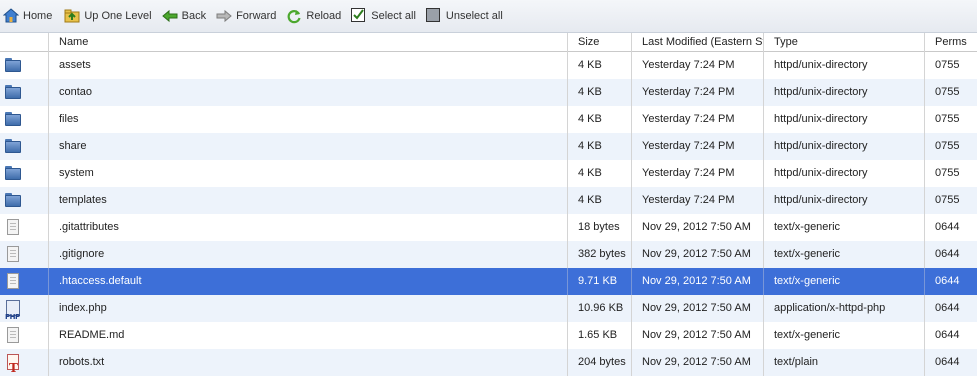 This screenshot has width=977, height=380. I want to click on perms-column-header: Perms, so click(950, 42).